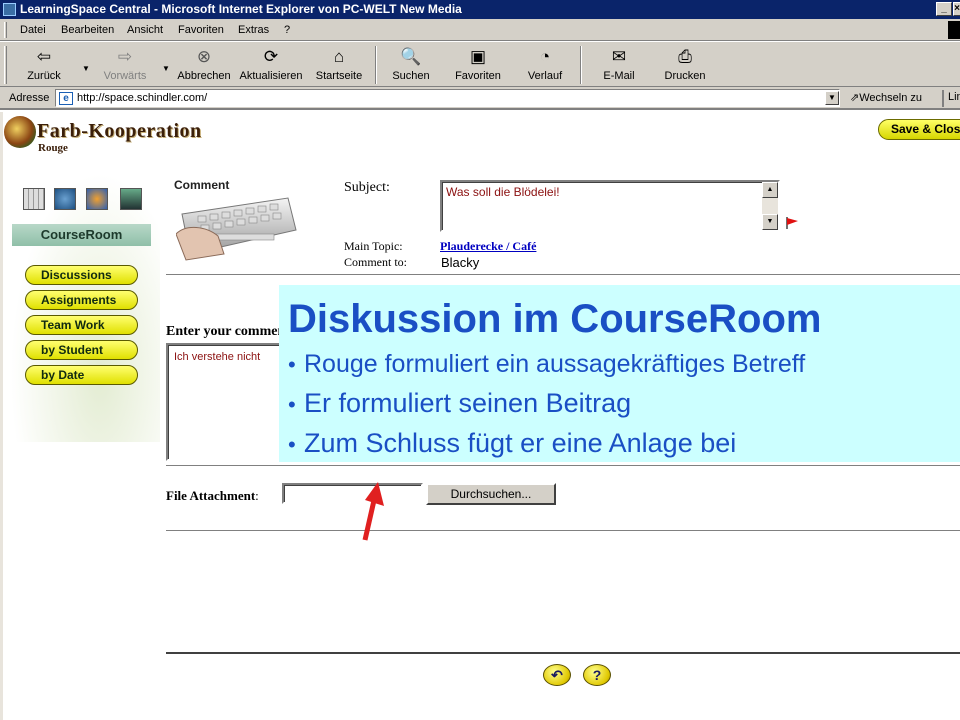 The width and height of the screenshot is (960, 720). Describe the element at coordinates (87, 30) in the screenshot. I see `menu-bearbeiten: Bearbeiten` at that location.